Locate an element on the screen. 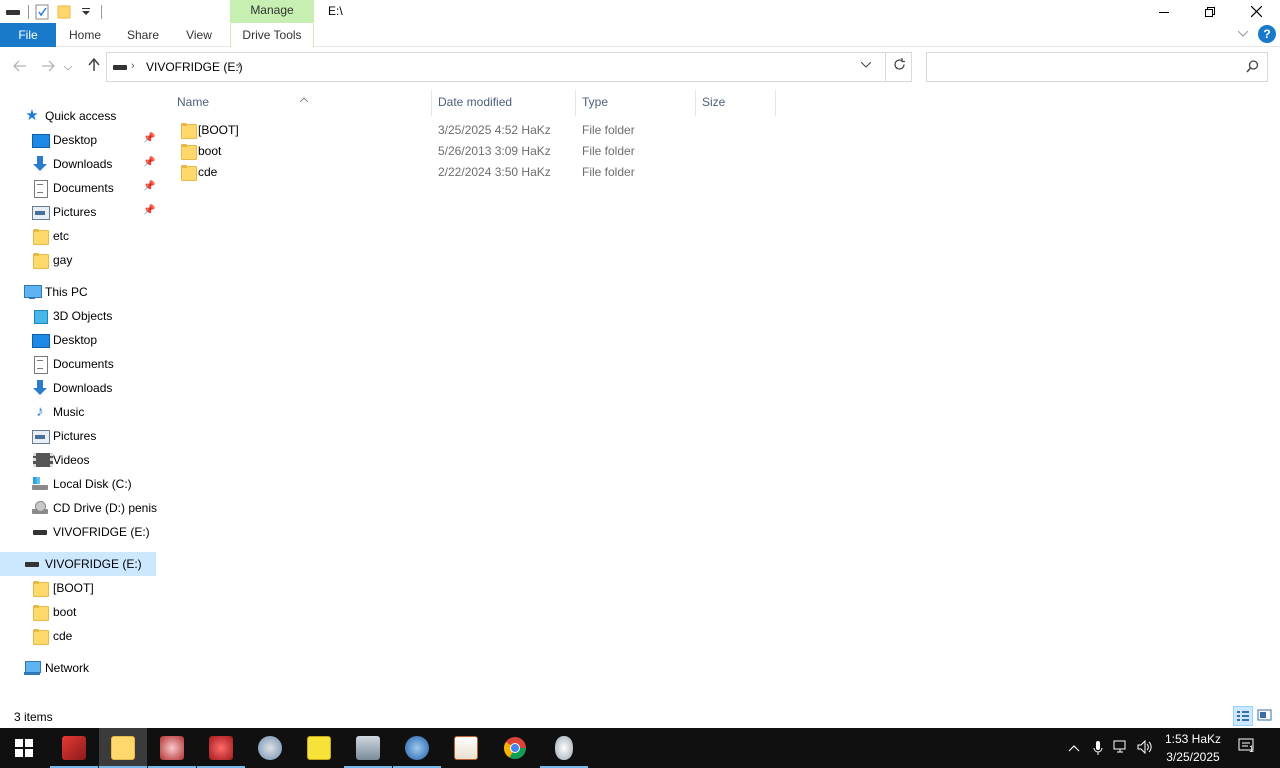  status-bar: 3 items is located at coordinates (640, 717).